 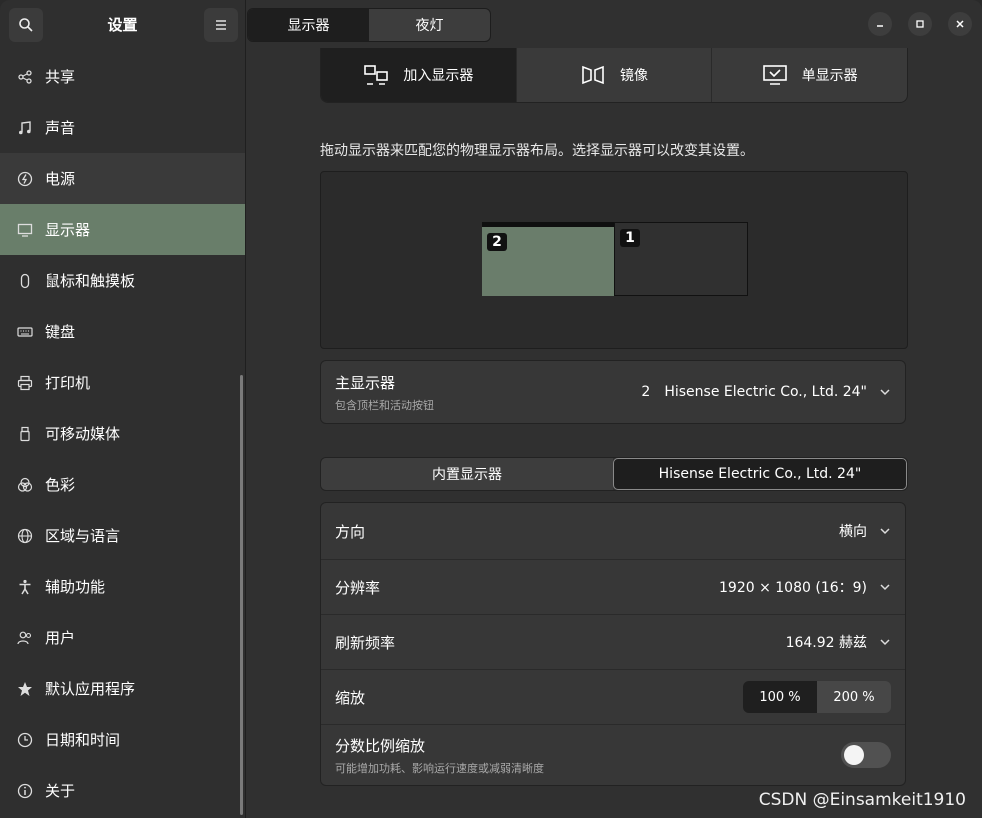 What do you see at coordinates (350, 697) in the screenshot?
I see `scale-label: 缩放` at bounding box center [350, 697].